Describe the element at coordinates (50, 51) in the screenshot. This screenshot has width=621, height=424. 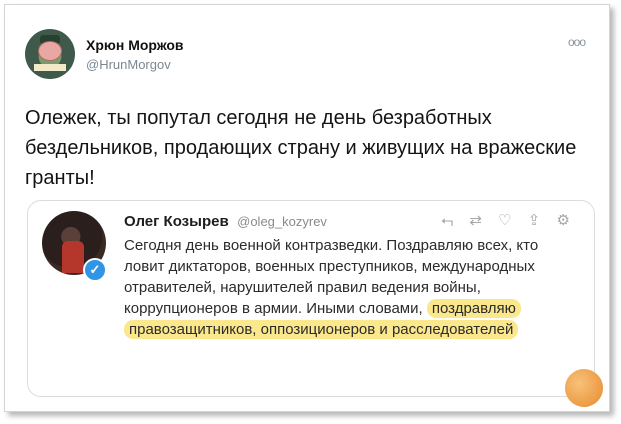
I see `avatar-pig` at that location.